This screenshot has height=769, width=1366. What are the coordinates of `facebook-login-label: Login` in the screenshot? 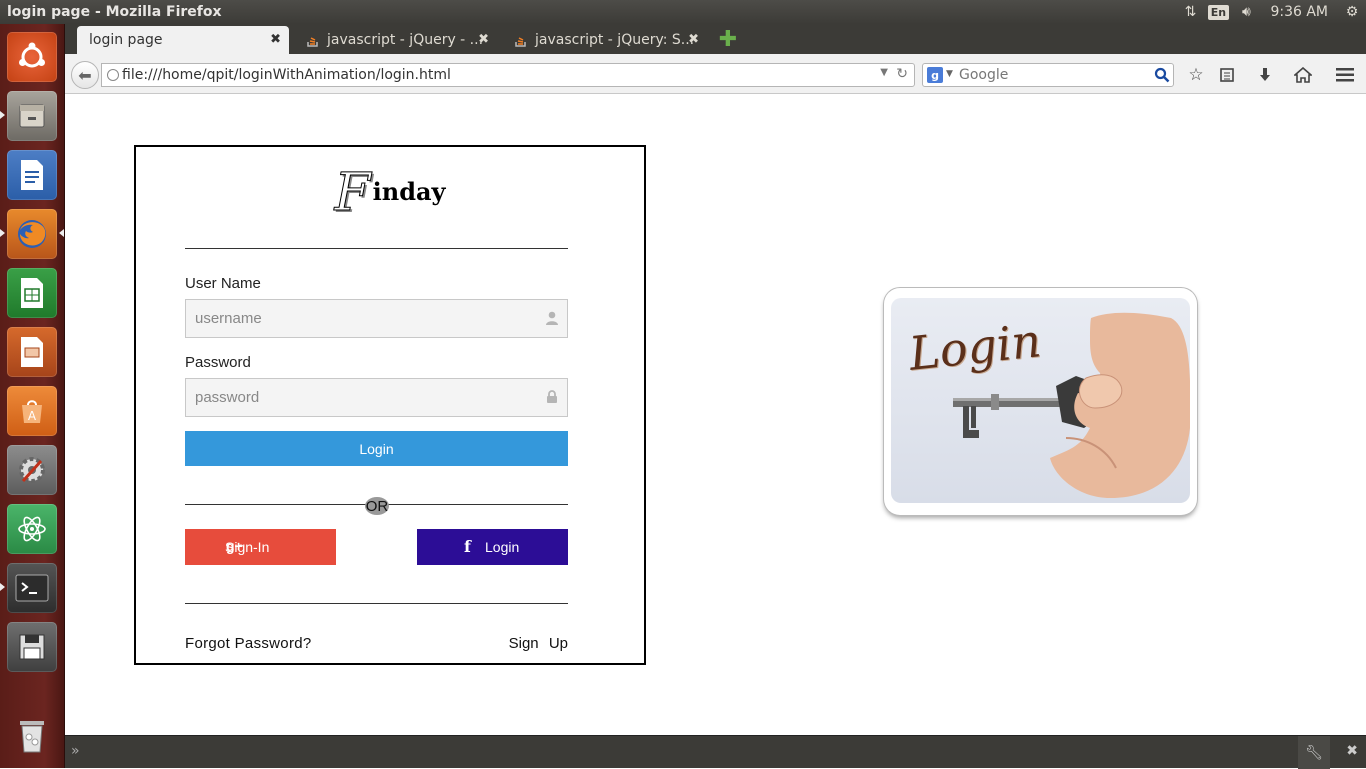 It's located at (502, 547).